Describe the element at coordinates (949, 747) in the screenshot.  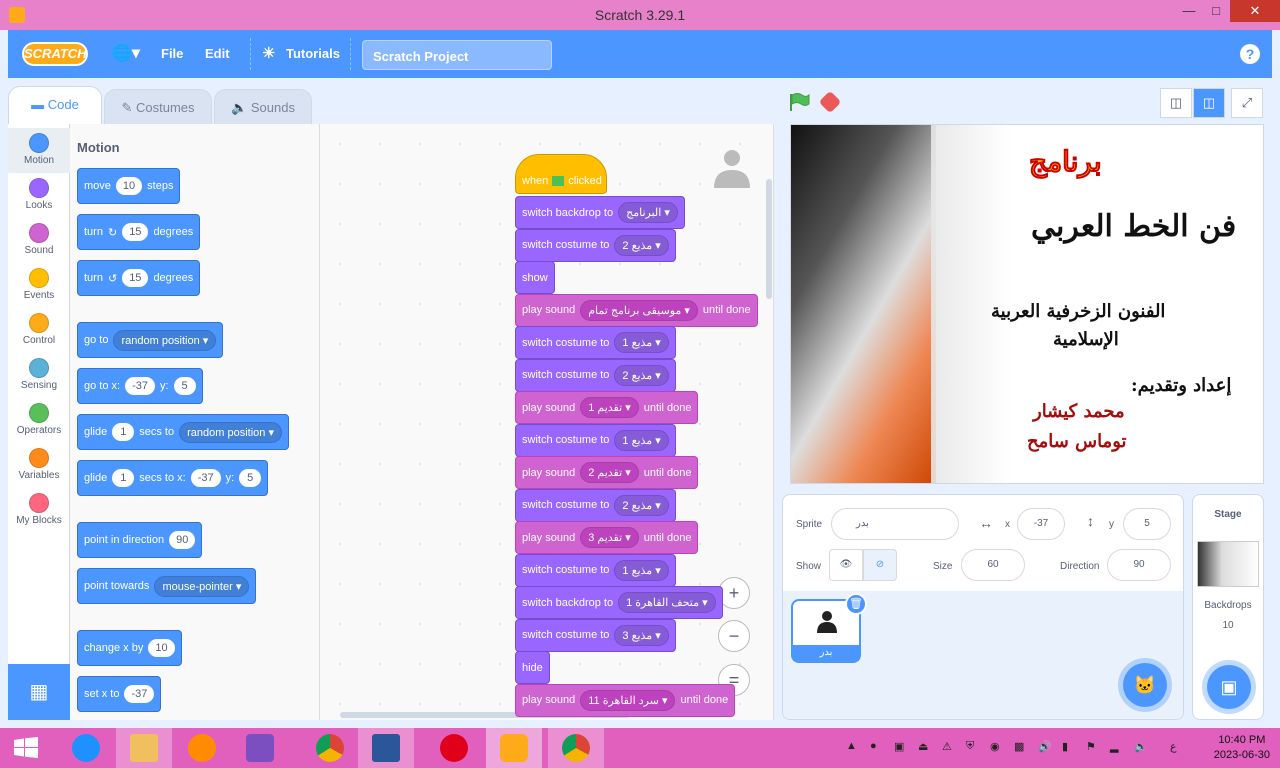
I see `tray-warning-icon: ⚠` at that location.